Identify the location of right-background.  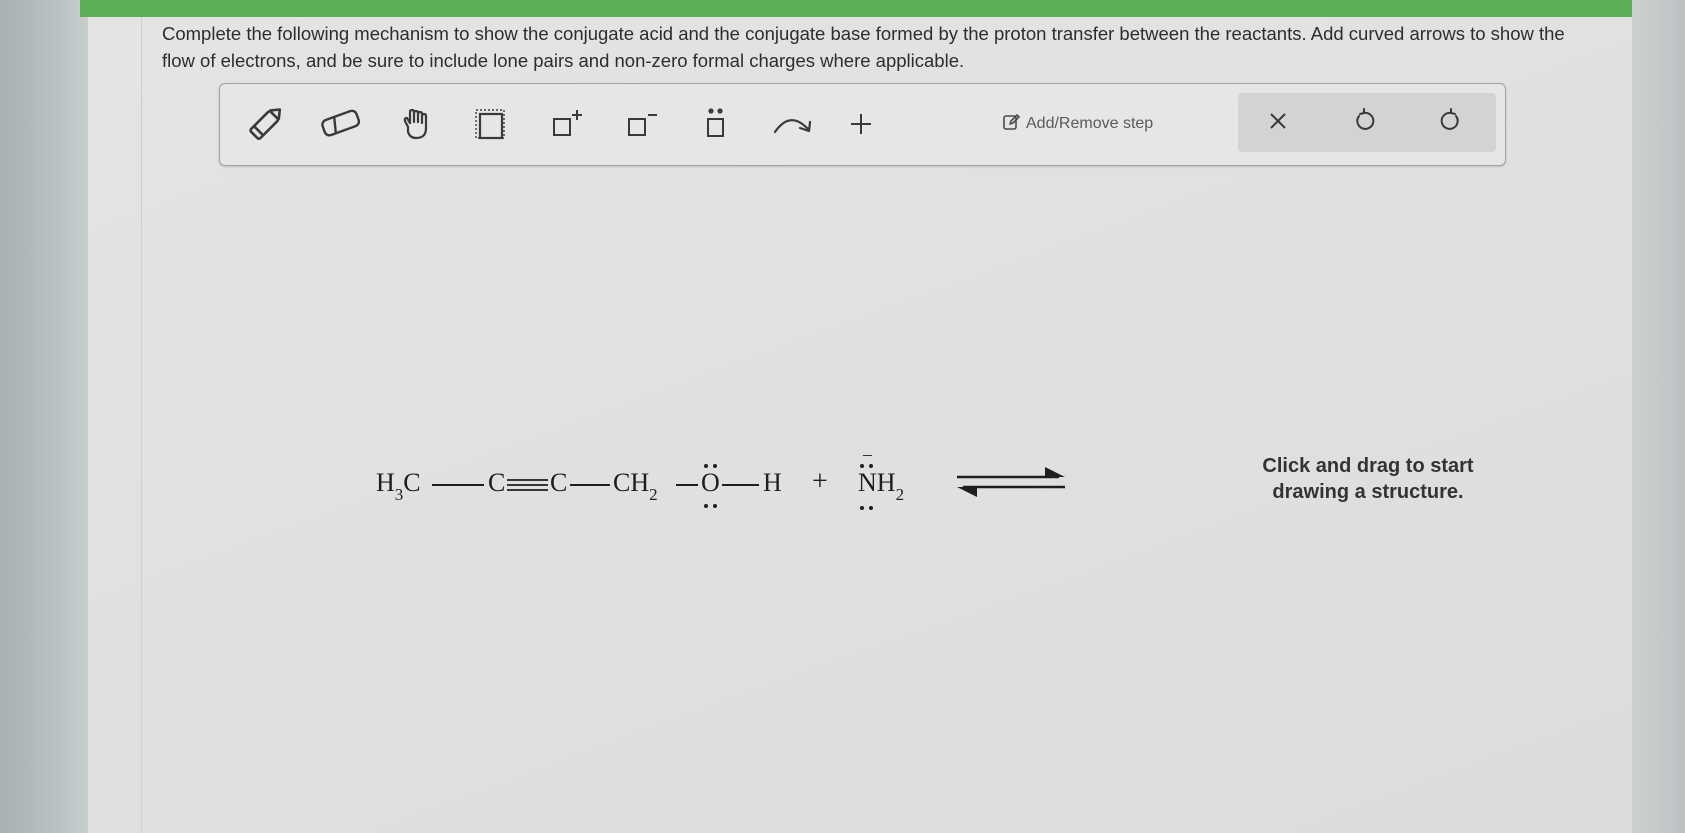
(1658, 416).